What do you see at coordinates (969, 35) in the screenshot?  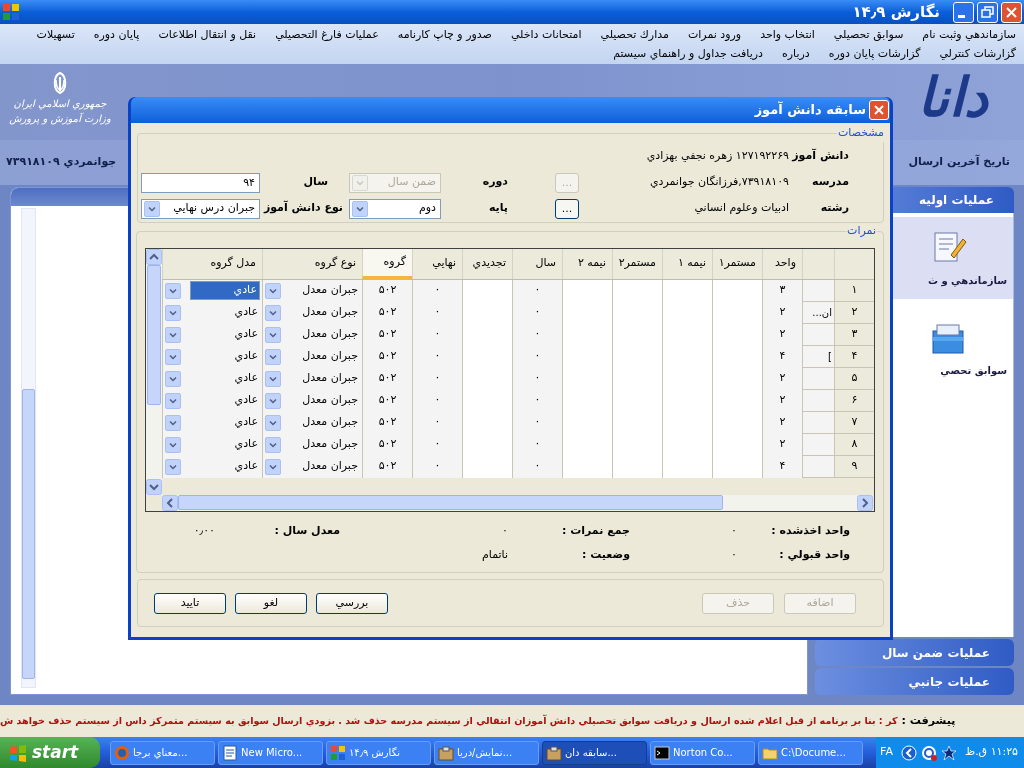 I see `menu-item: سازماندهي وثبت نام` at bounding box center [969, 35].